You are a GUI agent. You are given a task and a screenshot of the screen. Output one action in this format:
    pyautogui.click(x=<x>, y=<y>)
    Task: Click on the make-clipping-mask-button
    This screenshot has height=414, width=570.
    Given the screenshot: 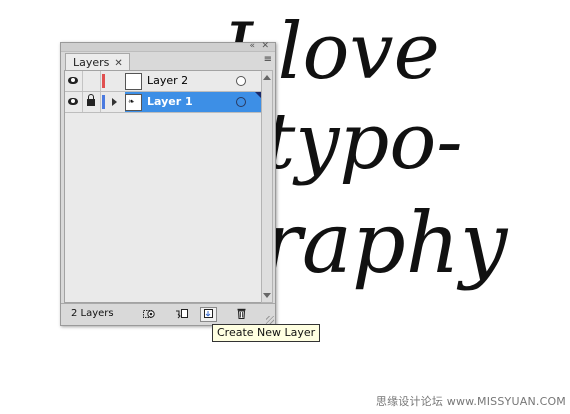 What is the action you would take?
    pyautogui.click(x=149, y=314)
    